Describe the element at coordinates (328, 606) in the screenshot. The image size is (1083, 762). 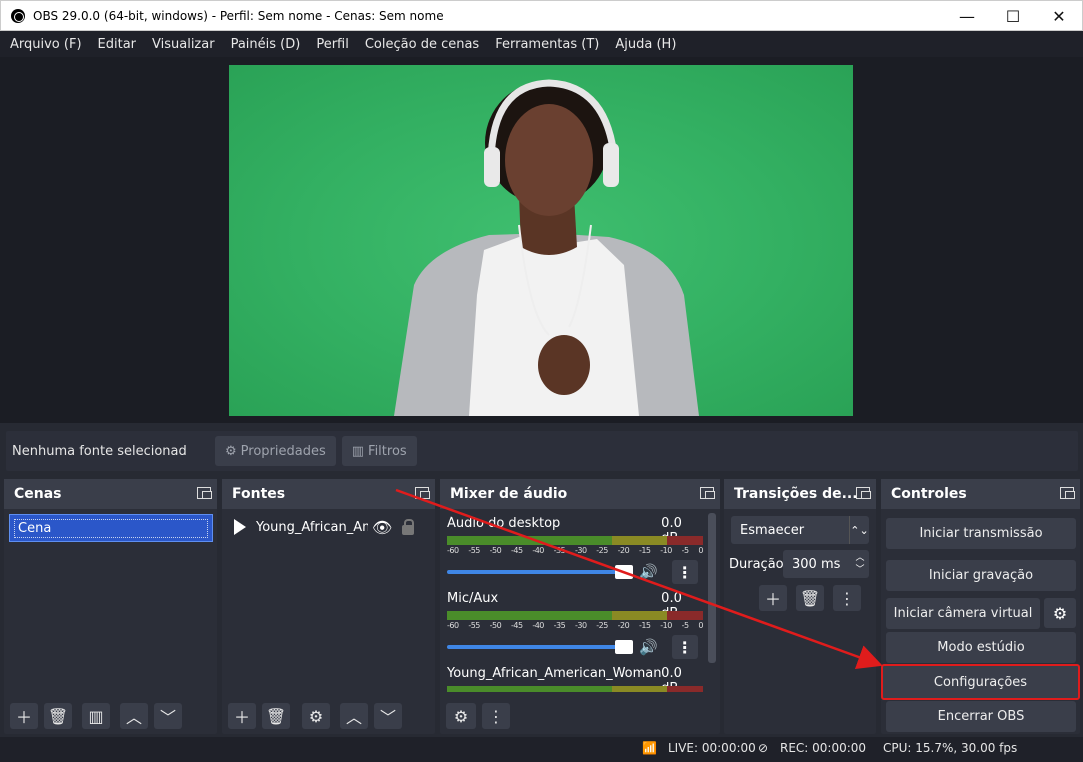
I see `sources-dock: Fontes Young_African_Am 👁 ＋ 🗑 ⚙ ︿ ﹀` at that location.